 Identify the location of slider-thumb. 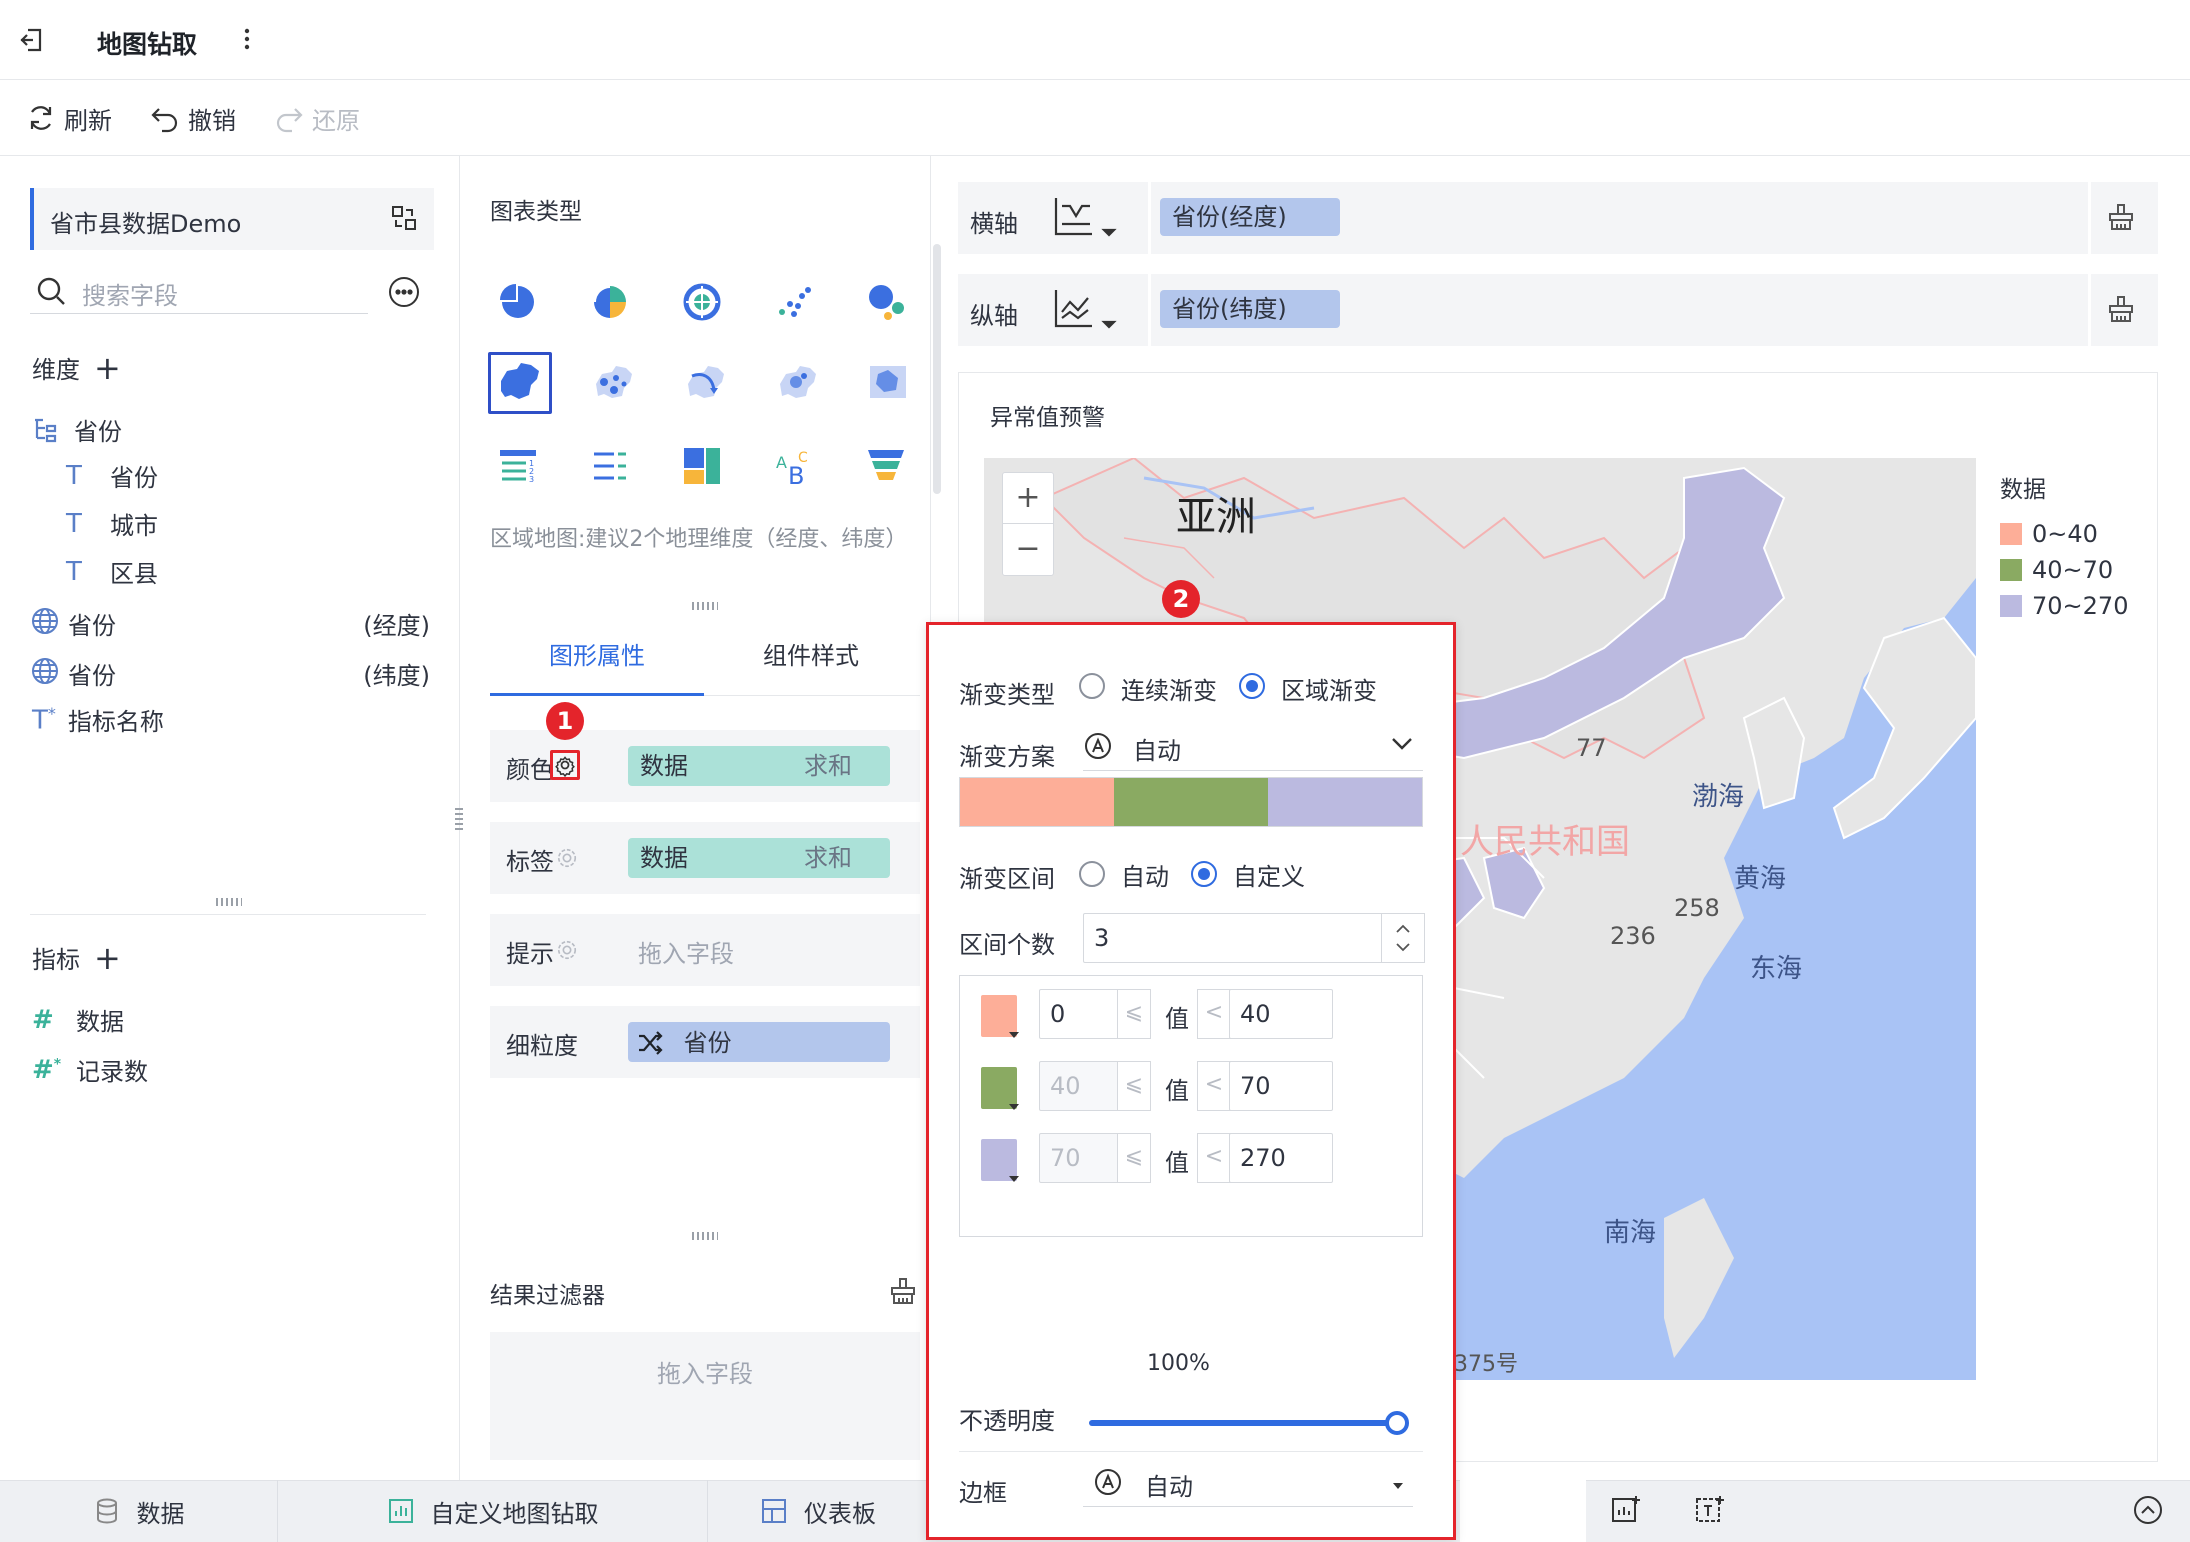
(1397, 1423).